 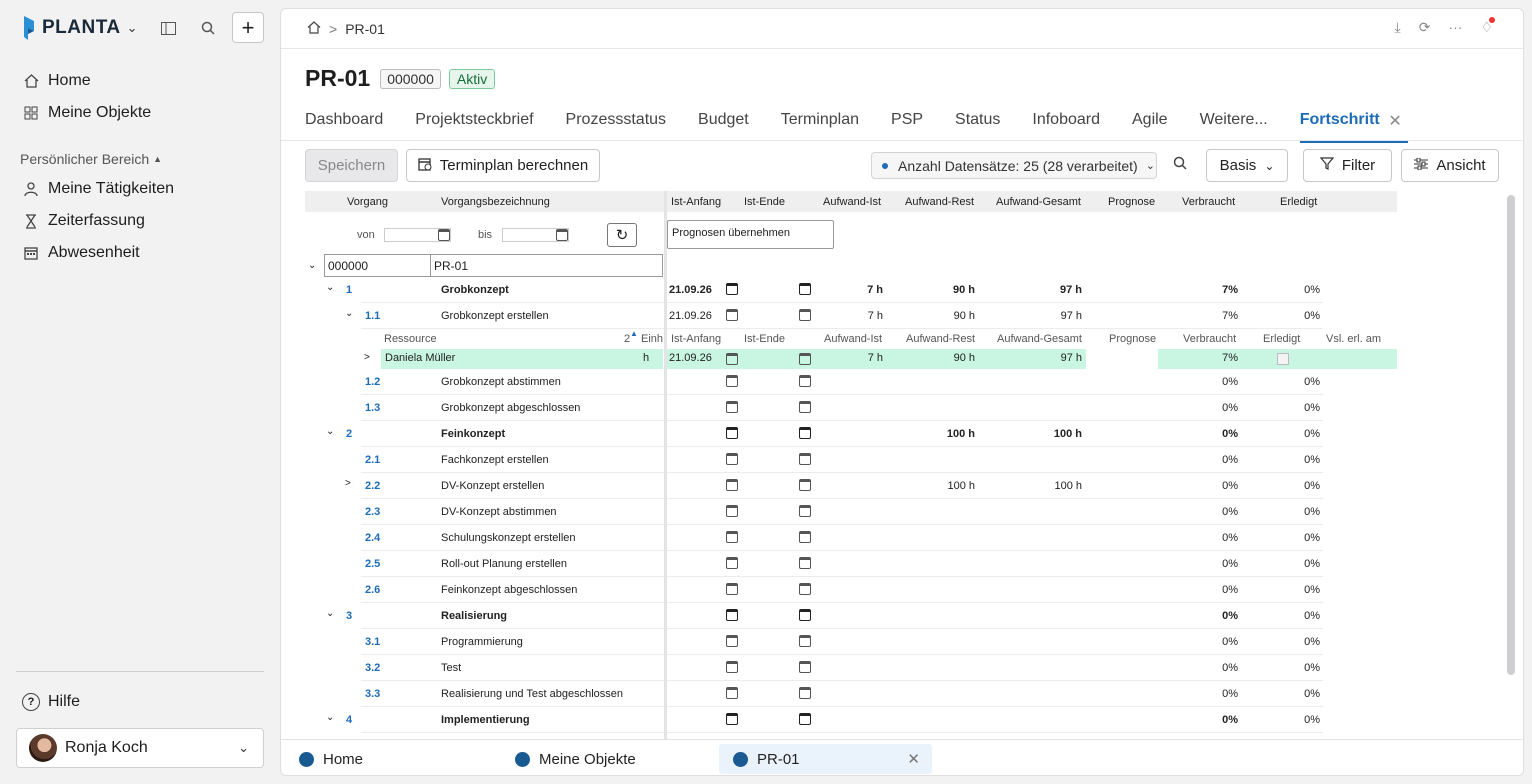 What do you see at coordinates (851, 460) in the screenshot?
I see `table-row: 2.1 Fachkonzept erstellen 0% 0%` at bounding box center [851, 460].